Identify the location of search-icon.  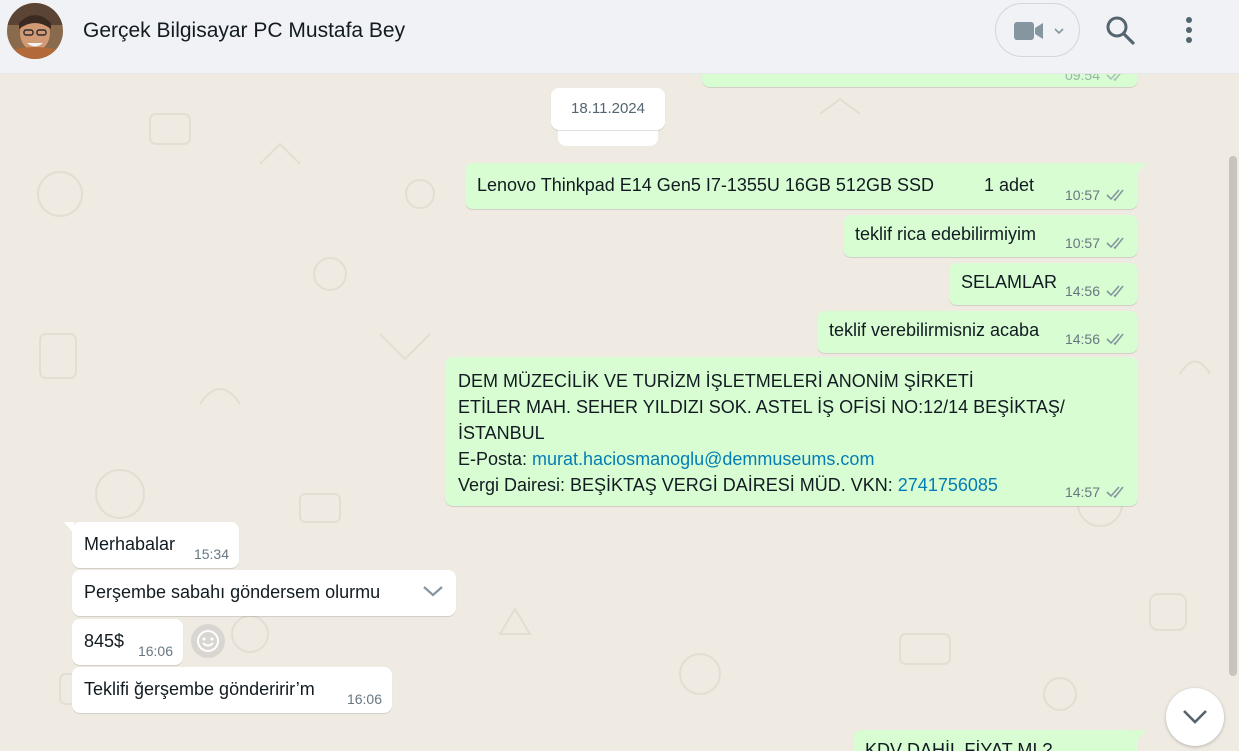
(1120, 30).